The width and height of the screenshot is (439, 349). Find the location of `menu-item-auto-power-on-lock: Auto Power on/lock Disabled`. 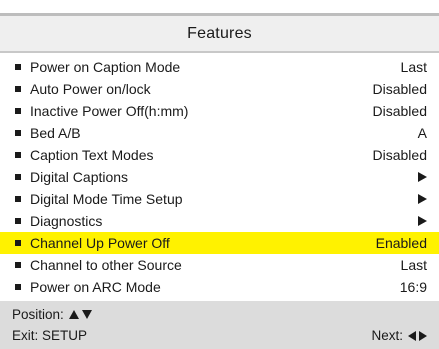

menu-item-auto-power-on-lock: Auto Power on/lock Disabled is located at coordinates (219, 89).